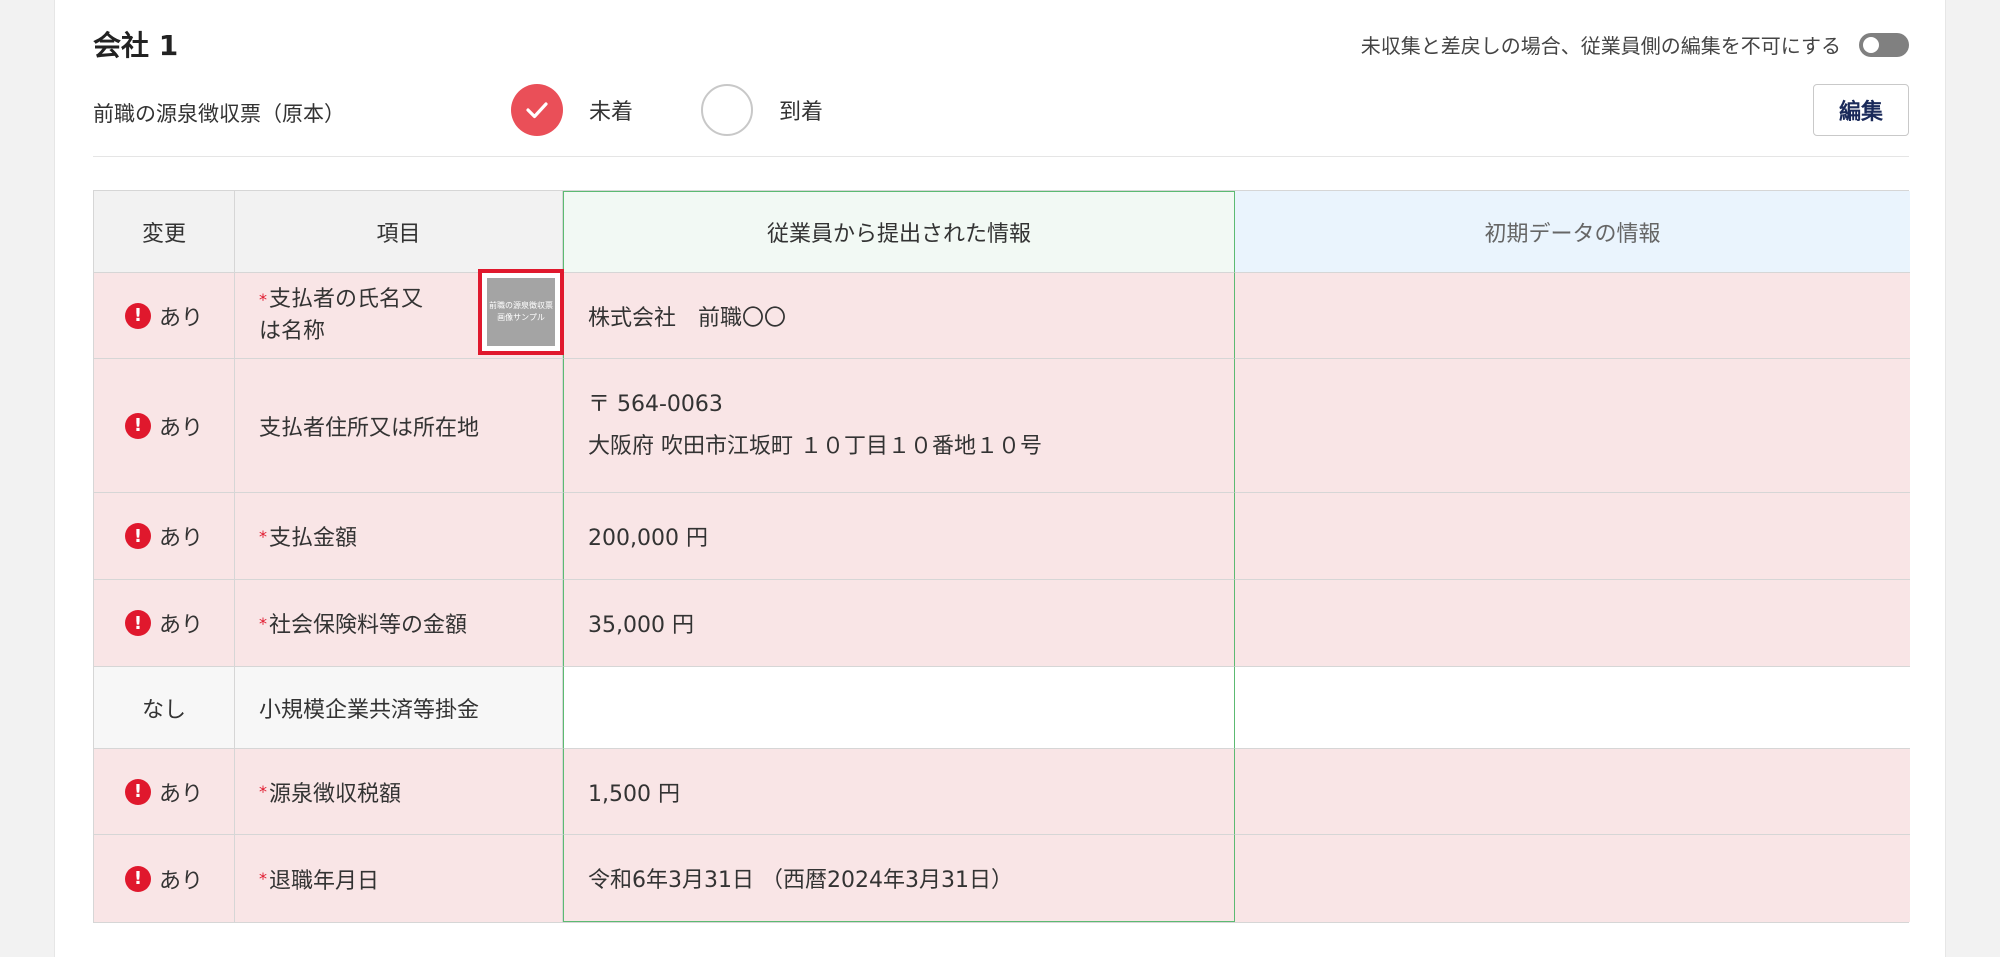 The image size is (2000, 957). I want to click on edit-button: 編集, so click(1861, 110).